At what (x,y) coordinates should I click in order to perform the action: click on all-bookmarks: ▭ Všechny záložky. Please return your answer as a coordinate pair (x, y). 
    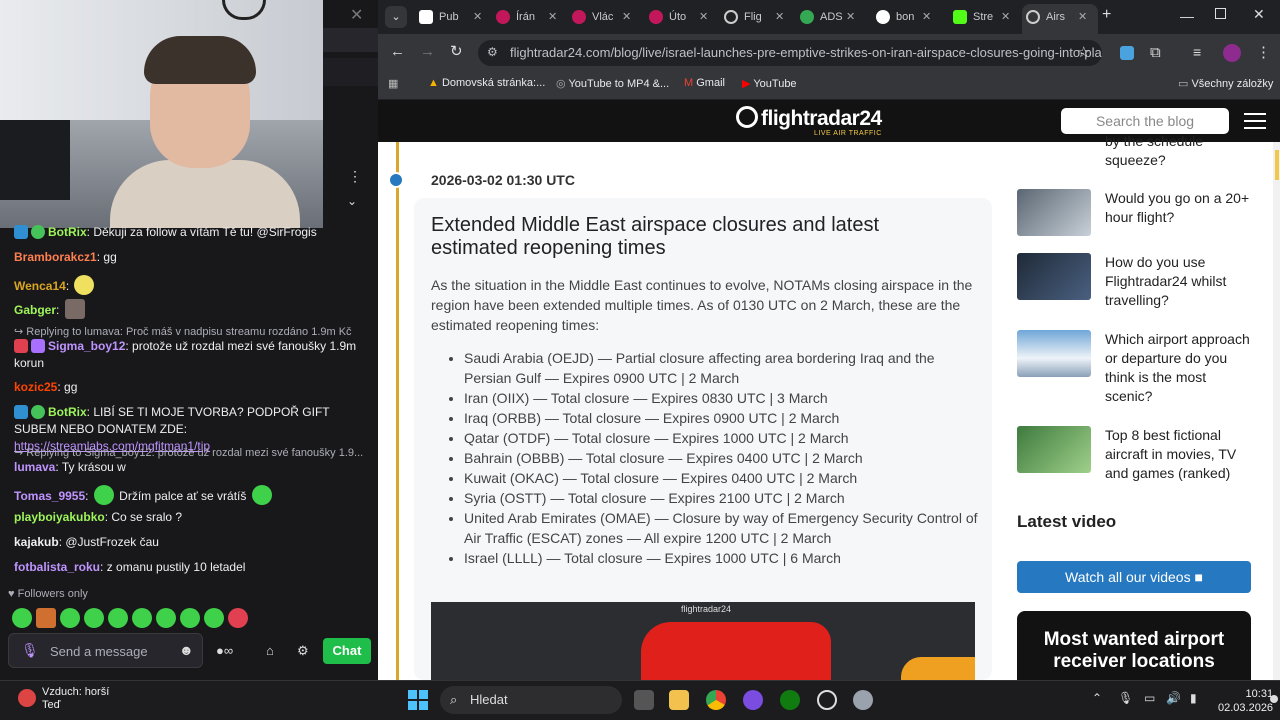
    Looking at the image, I should click on (1225, 83).